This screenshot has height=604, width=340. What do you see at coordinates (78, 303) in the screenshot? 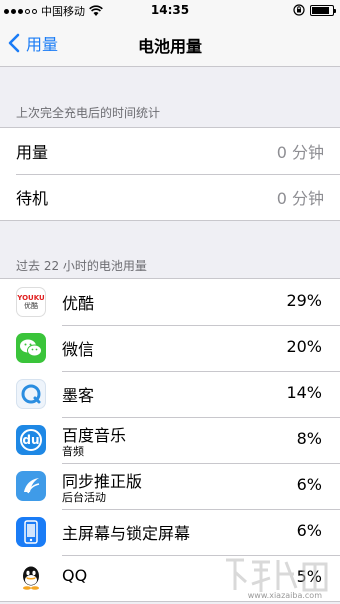
I see `app-name: 优酷` at bounding box center [78, 303].